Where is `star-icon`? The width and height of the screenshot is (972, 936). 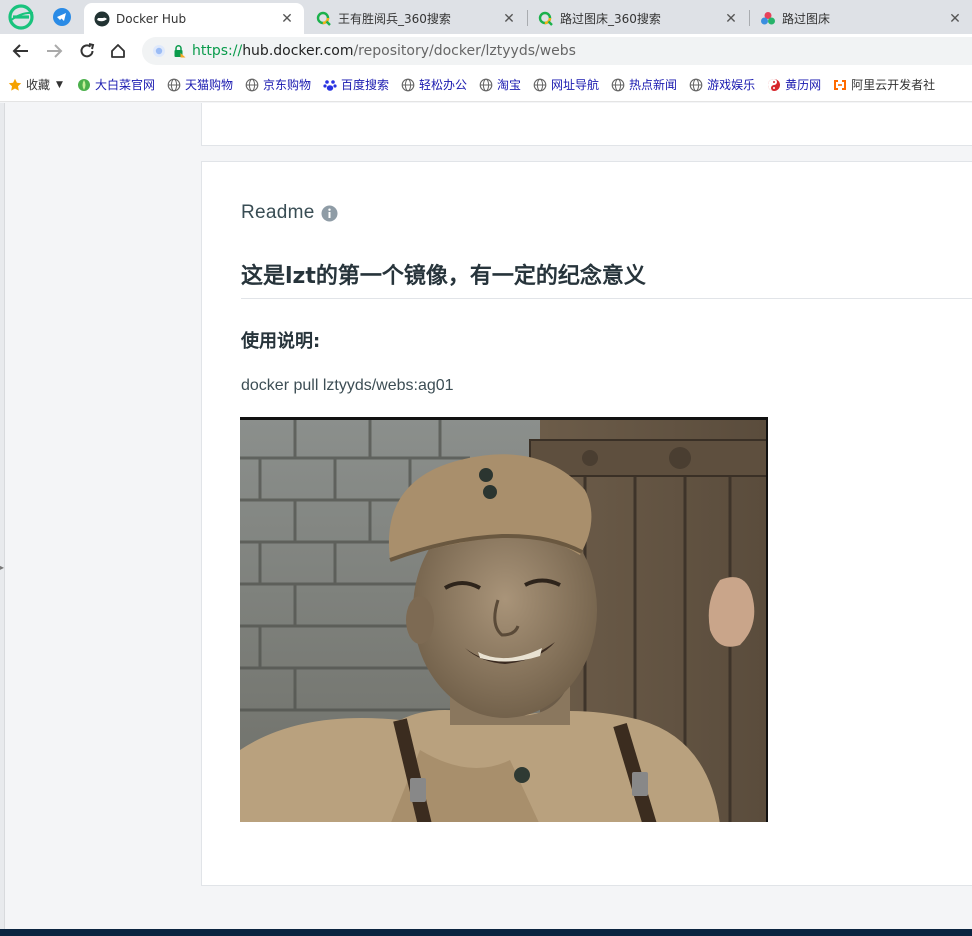
star-icon is located at coordinates (15, 84).